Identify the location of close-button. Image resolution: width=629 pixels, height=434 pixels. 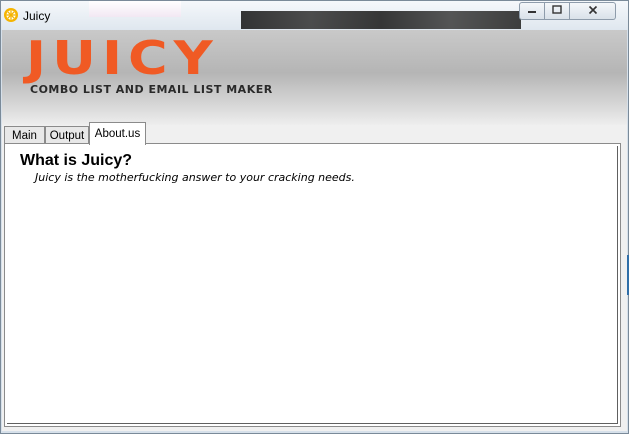
(593, 11).